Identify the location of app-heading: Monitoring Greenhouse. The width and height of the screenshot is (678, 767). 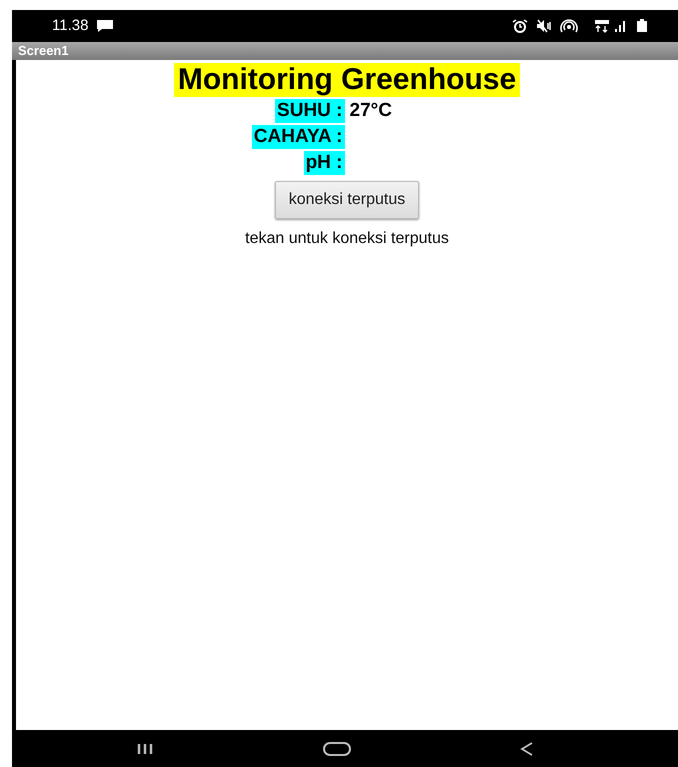
(347, 80).